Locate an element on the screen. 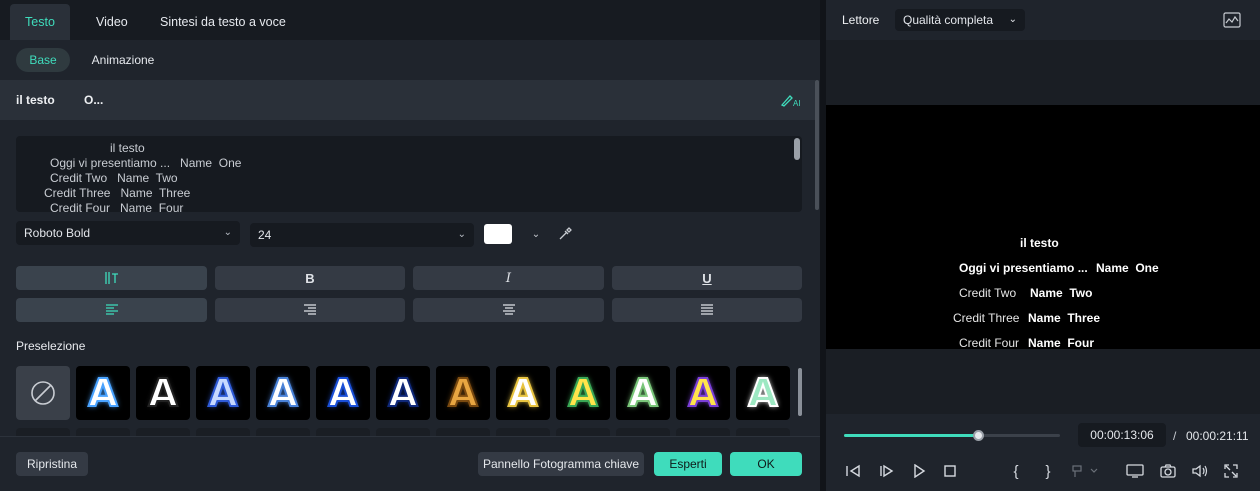  preset-style-4: A is located at coordinates (283, 393).